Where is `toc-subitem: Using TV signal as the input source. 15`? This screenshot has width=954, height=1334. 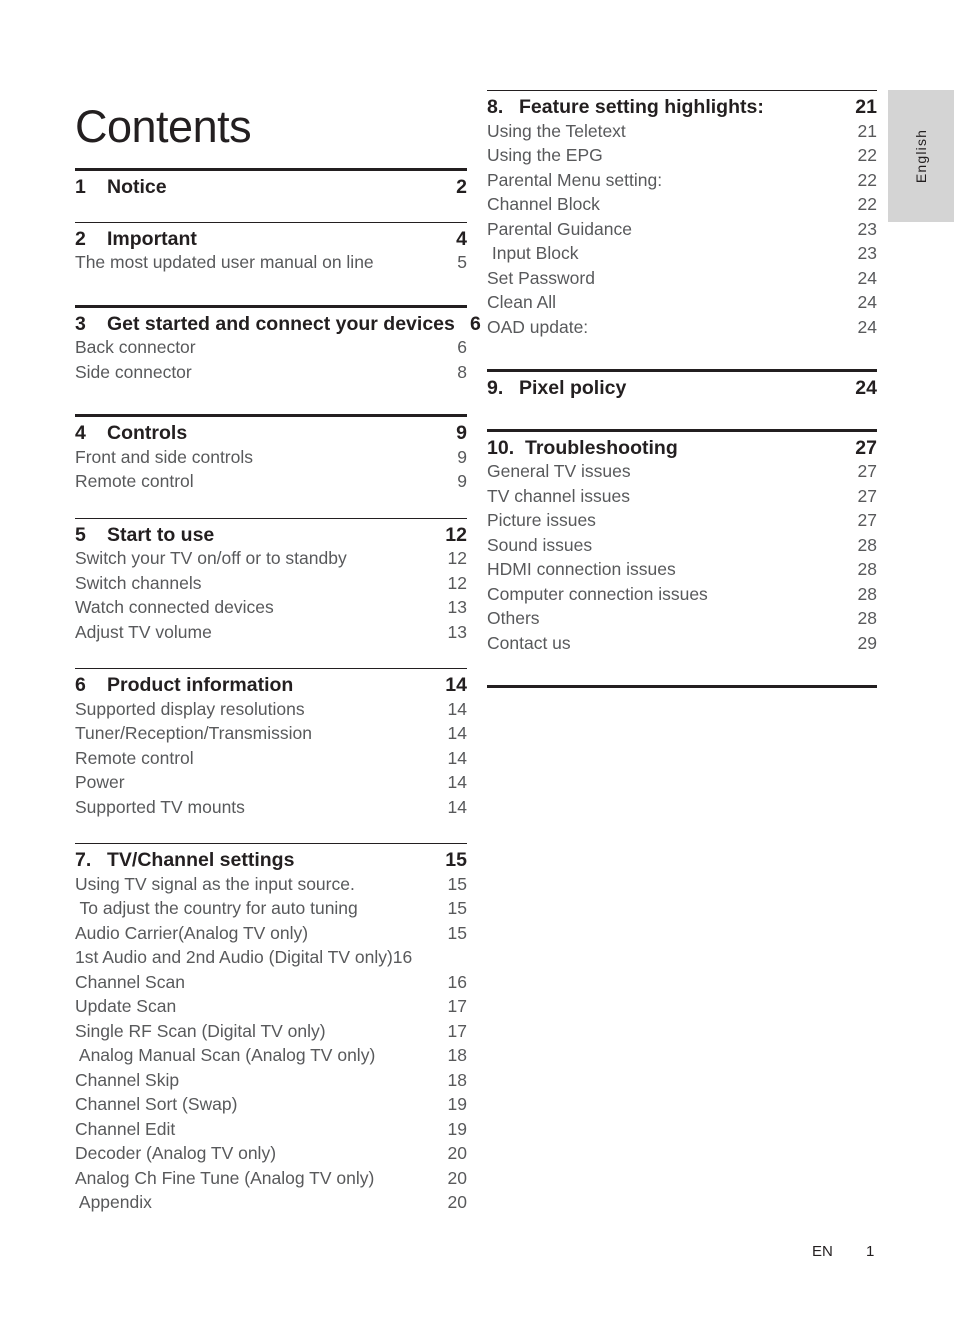
toc-subitem: Using TV signal as the input source. 15 is located at coordinates (271, 884).